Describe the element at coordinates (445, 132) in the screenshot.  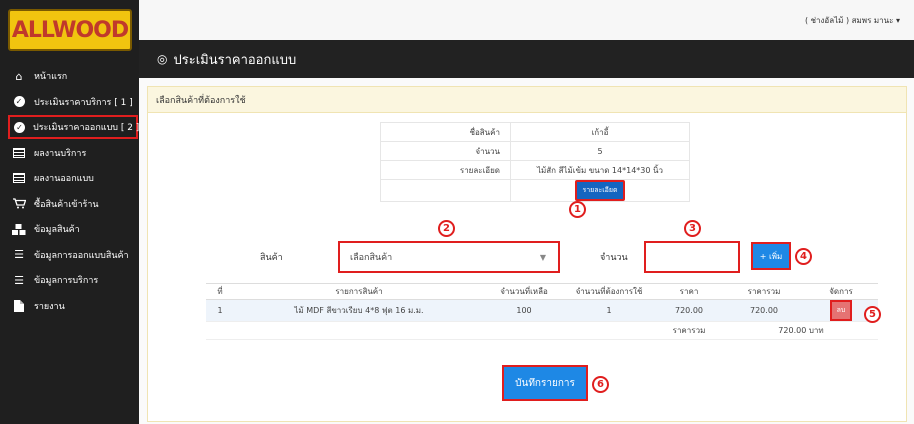
I see `info-label: ชื่อสินค้า` at that location.